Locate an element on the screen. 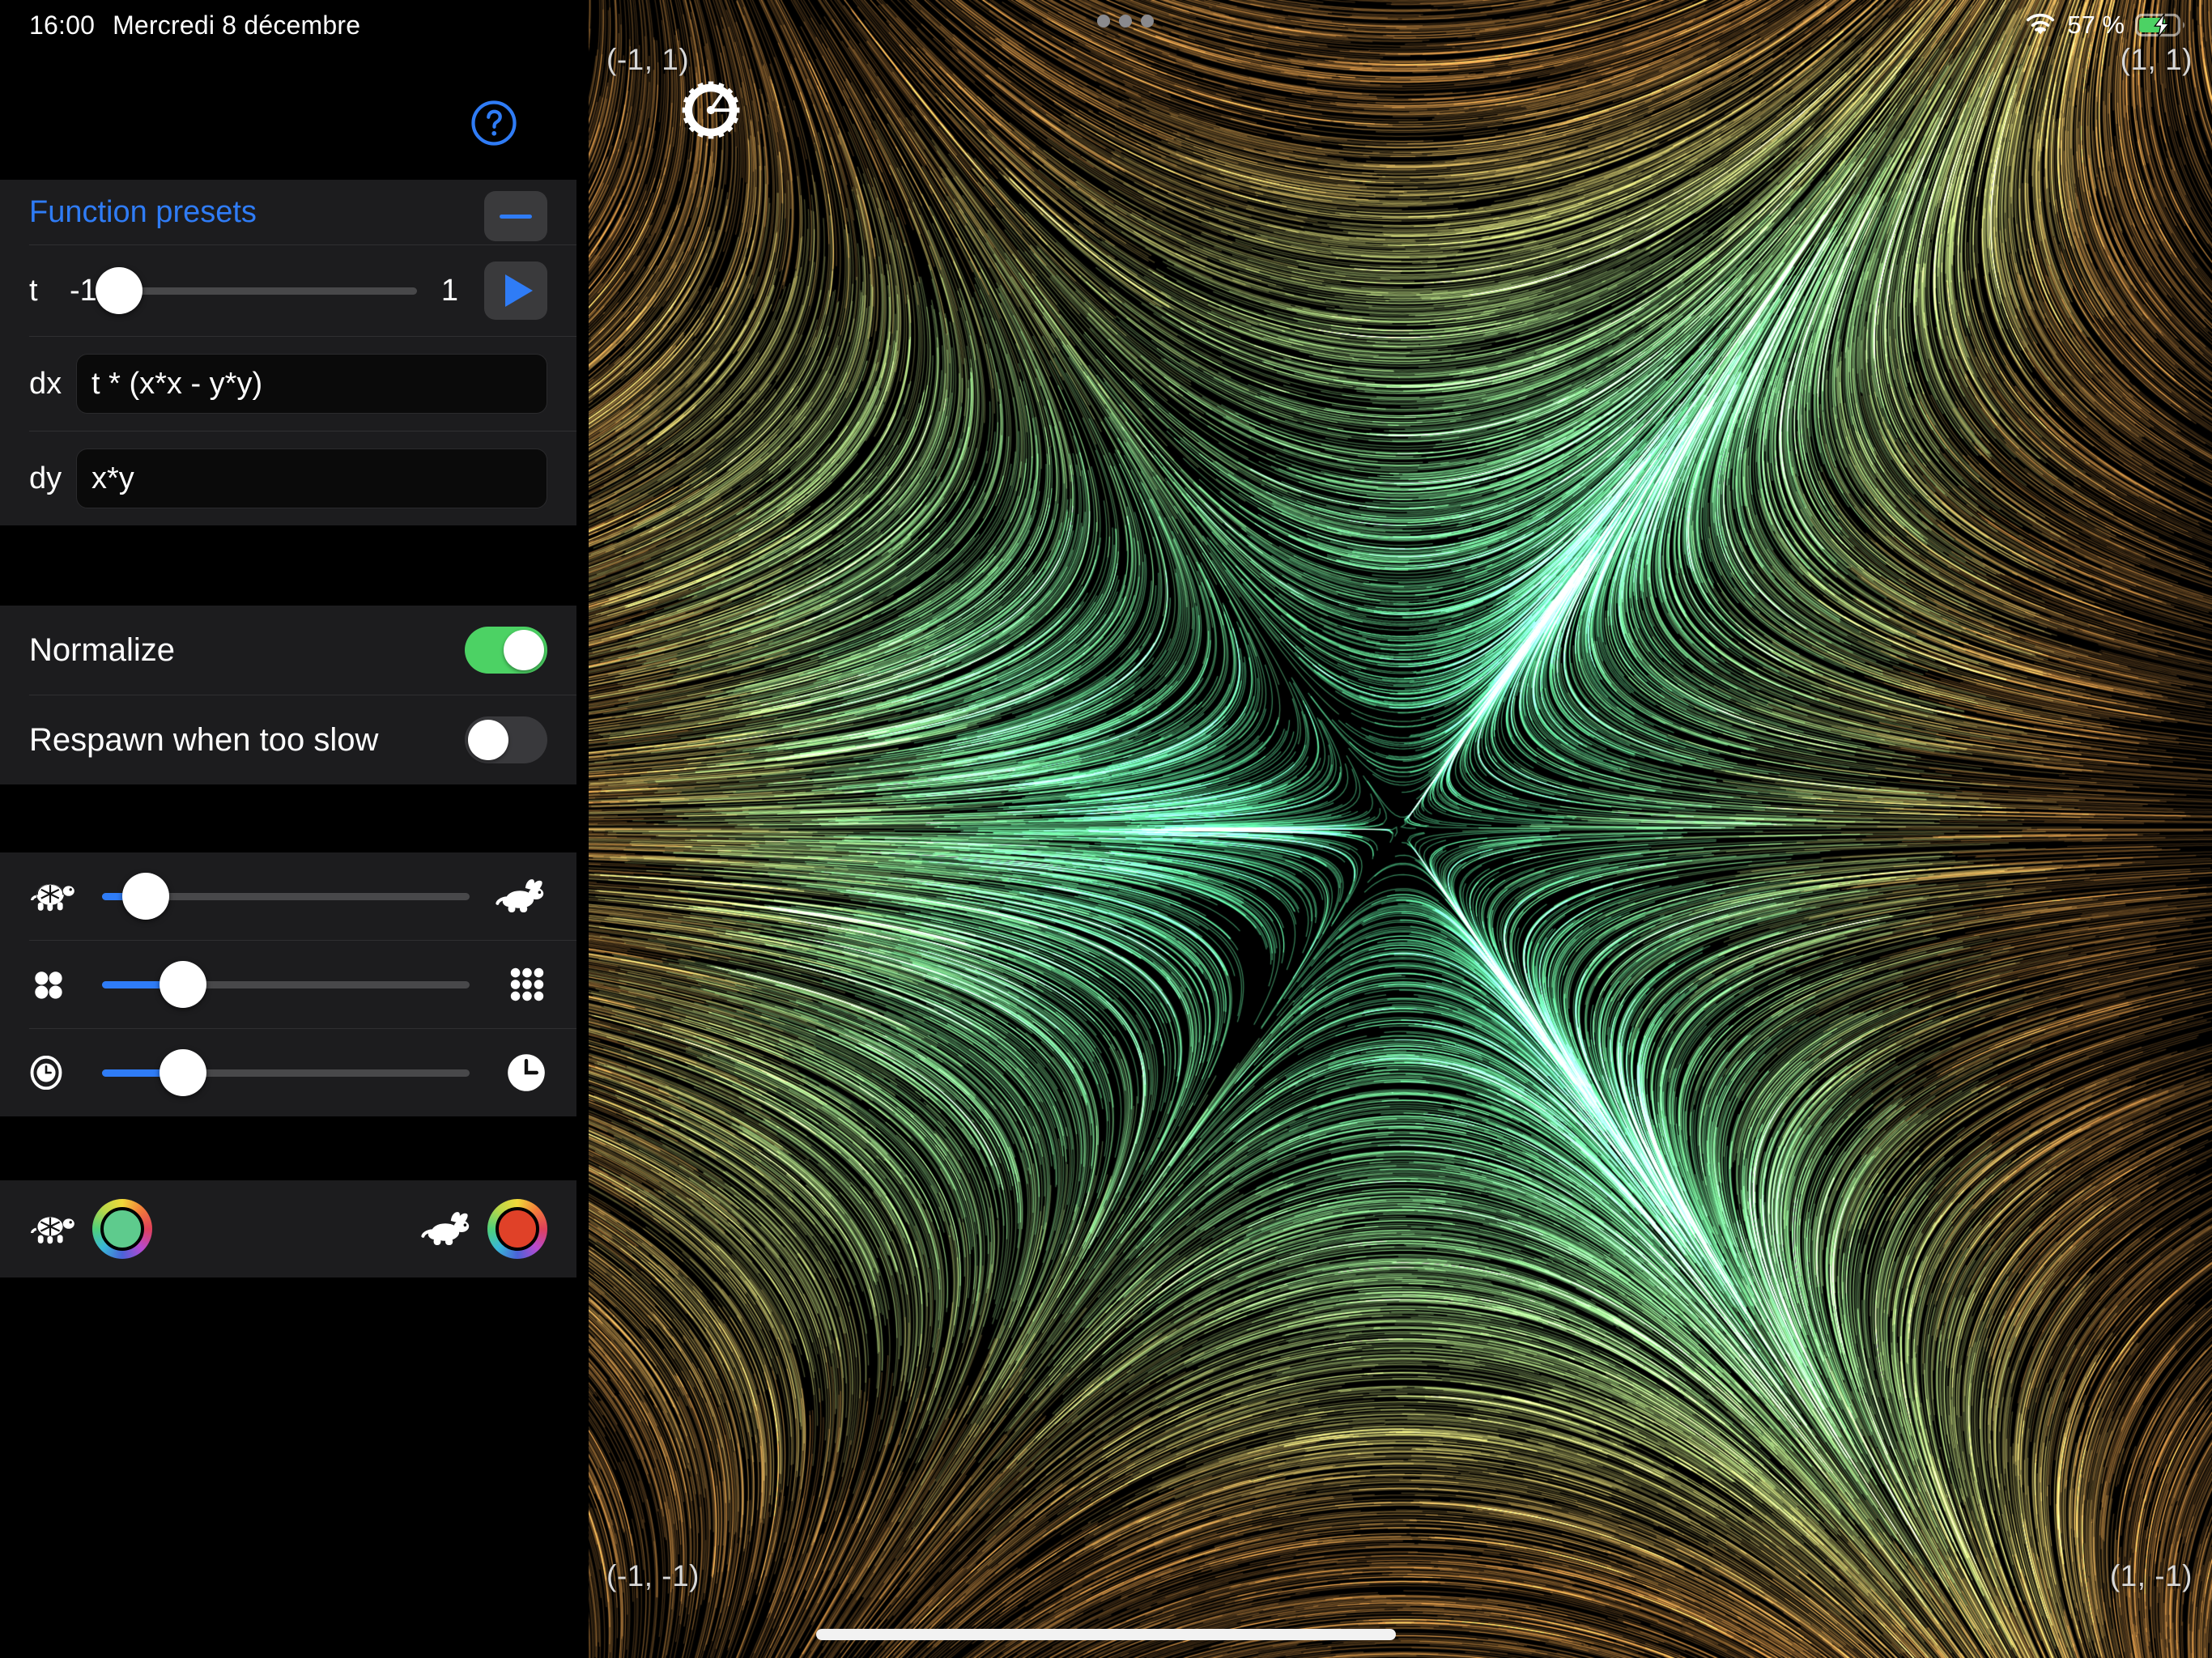 The width and height of the screenshot is (2212, 1658). dx-input: t * (x*x - y*y) is located at coordinates (312, 384).